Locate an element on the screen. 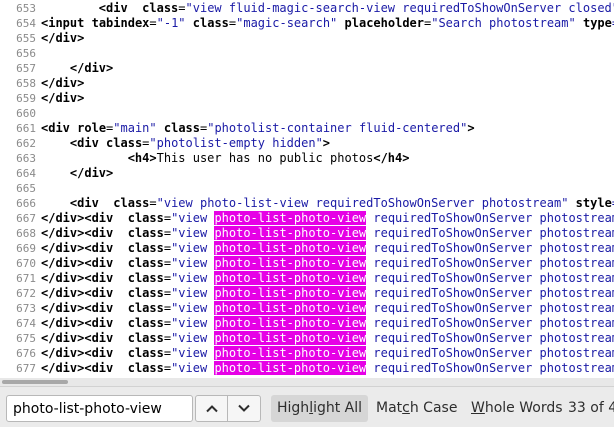  code-token: <input is located at coordinates (63, 23).